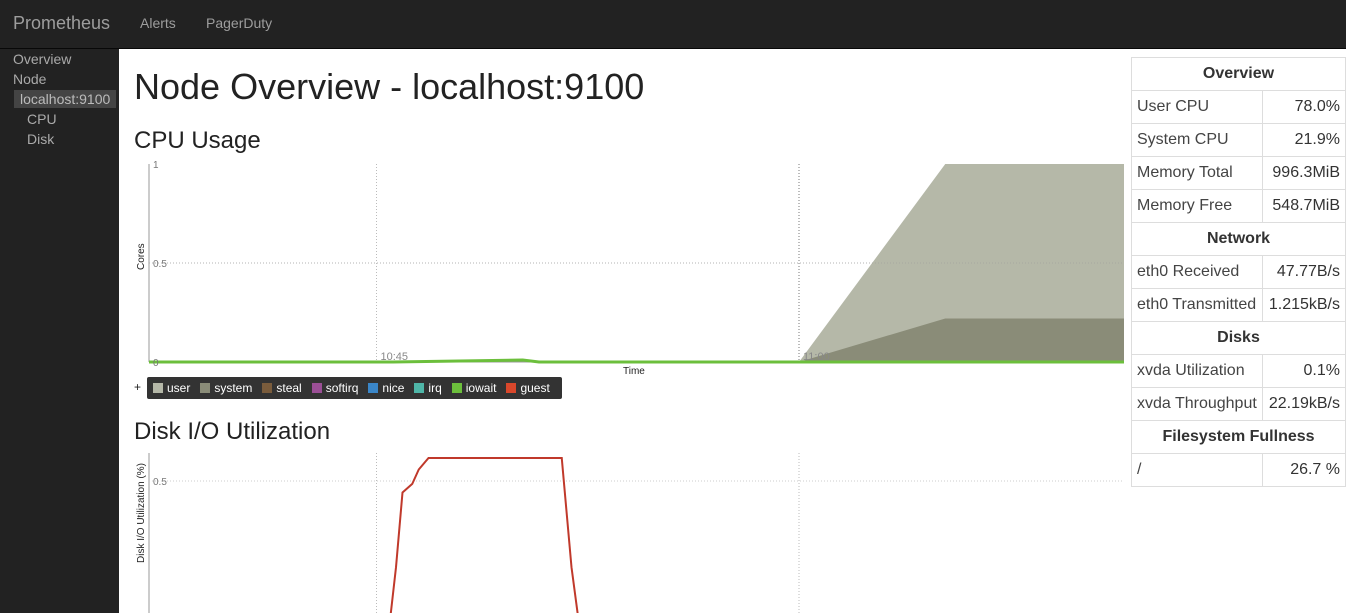  Describe the element at coordinates (1238, 437) in the screenshot. I see `stats-section-header: Filesystem Fullness` at that location.